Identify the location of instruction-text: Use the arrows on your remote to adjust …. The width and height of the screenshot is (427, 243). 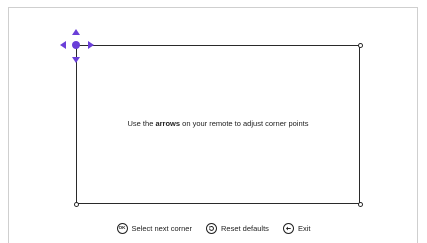
(218, 123).